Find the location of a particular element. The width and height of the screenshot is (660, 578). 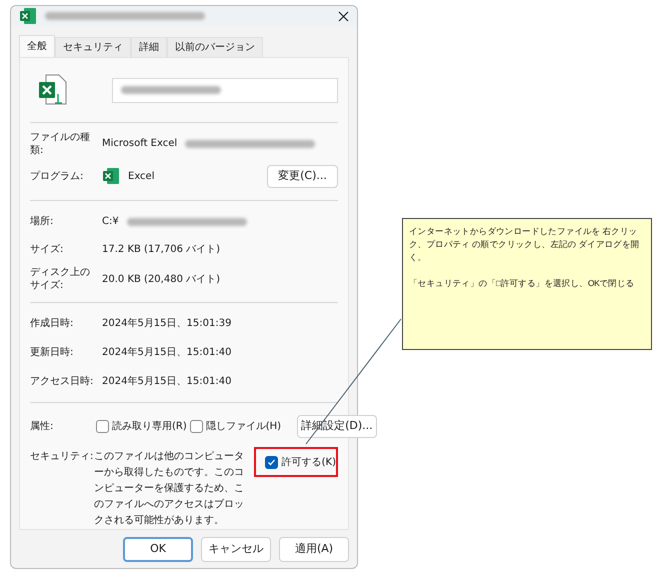

tab: 詳細 is located at coordinates (149, 47).